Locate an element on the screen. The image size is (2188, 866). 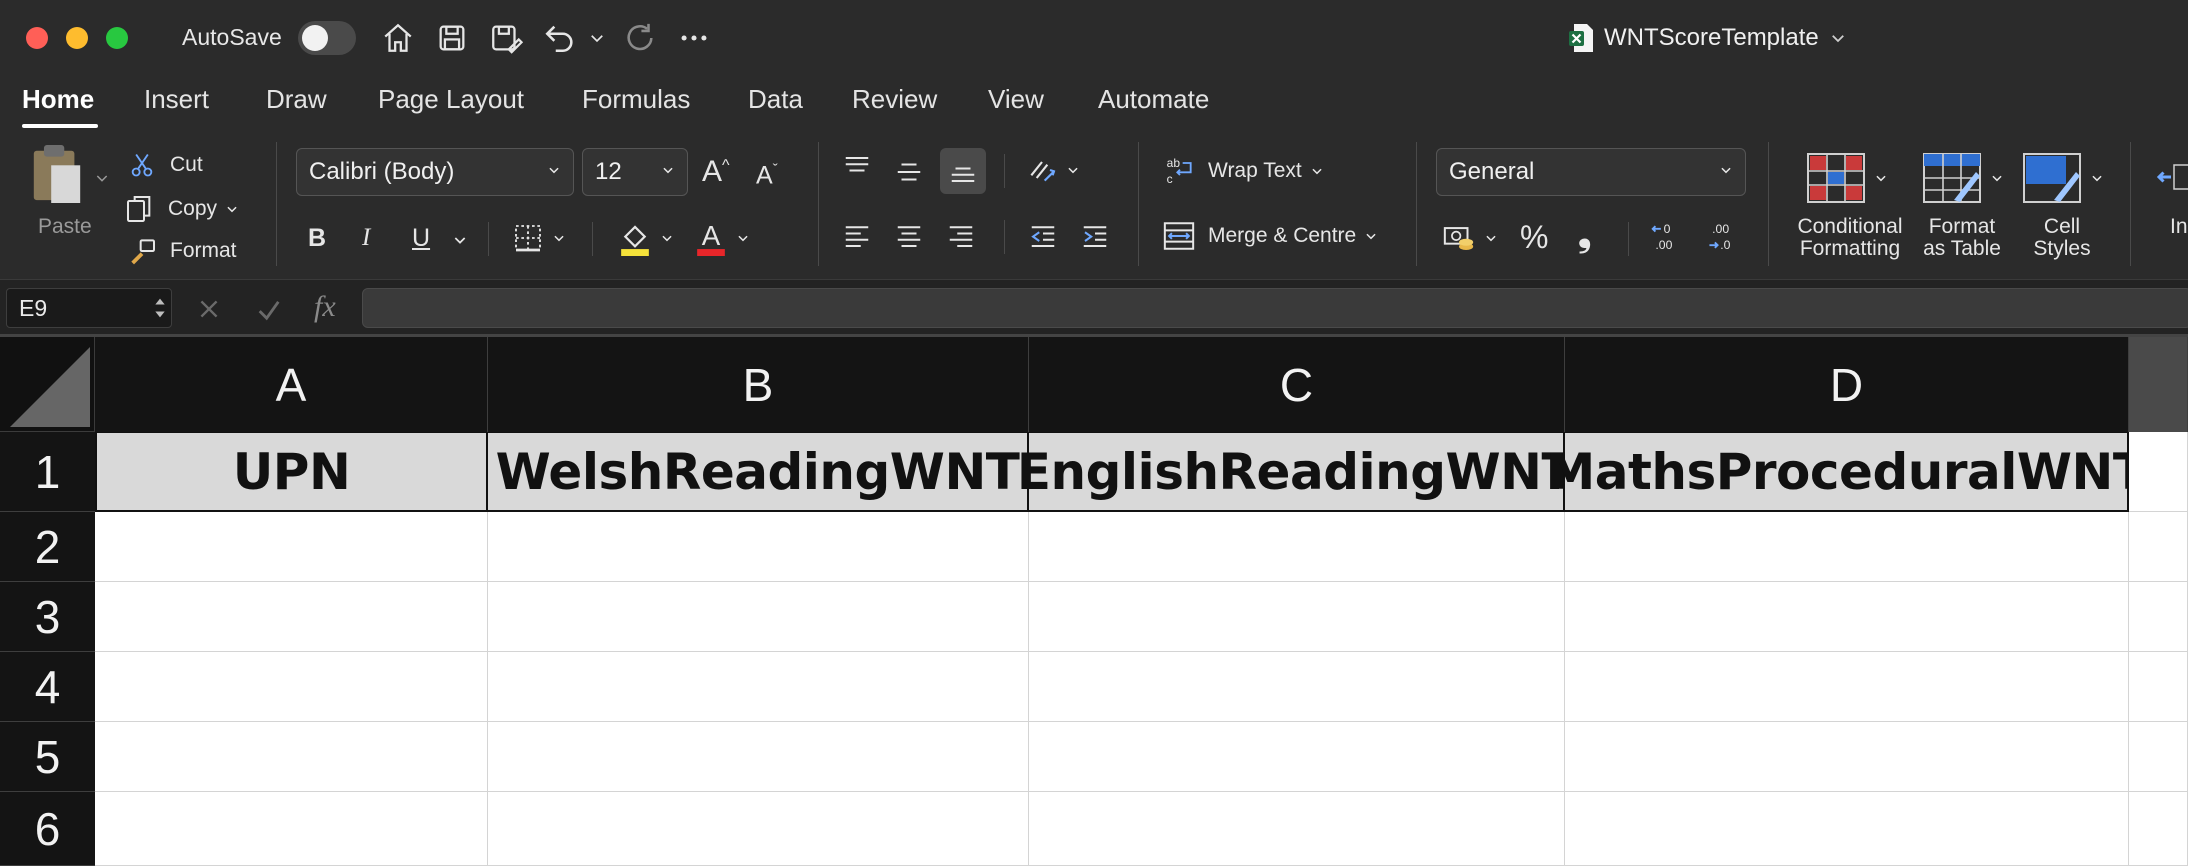
bold-button: B is located at coordinates (317, 238).